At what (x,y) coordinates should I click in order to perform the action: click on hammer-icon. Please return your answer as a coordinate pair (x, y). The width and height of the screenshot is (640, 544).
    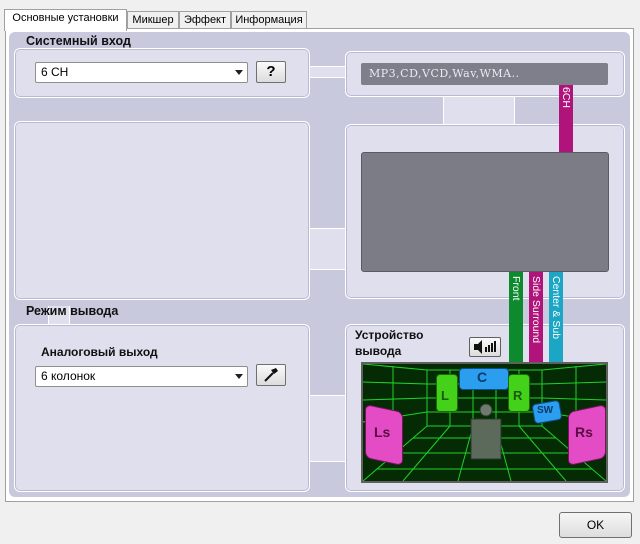
    Looking at the image, I should click on (271, 375).